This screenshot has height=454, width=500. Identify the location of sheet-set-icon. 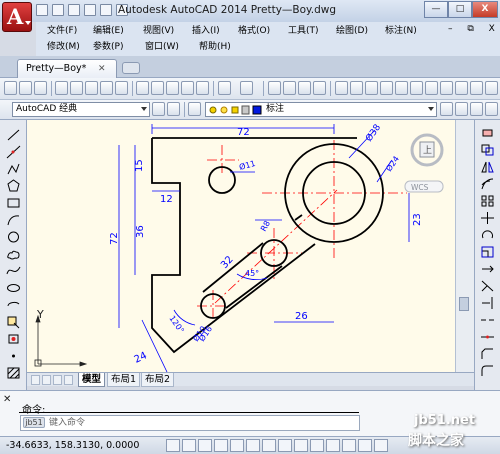
(386, 88).